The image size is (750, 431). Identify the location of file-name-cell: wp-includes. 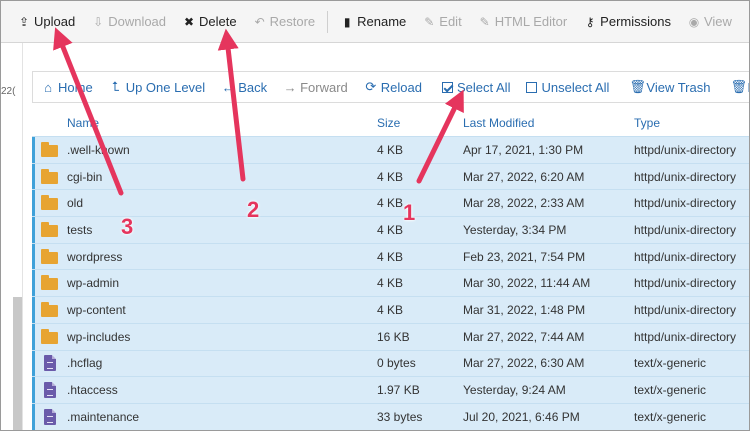
(99, 336).